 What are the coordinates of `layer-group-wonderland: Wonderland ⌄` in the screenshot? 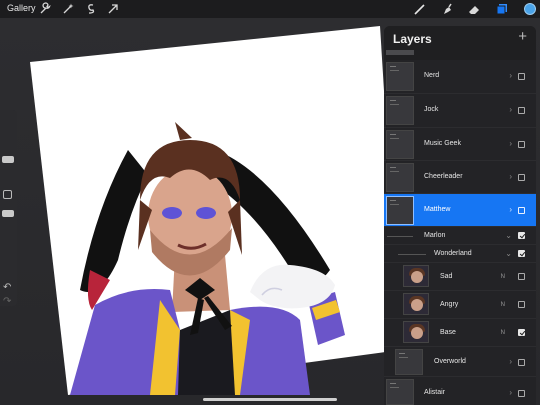 It's located at (460, 254).